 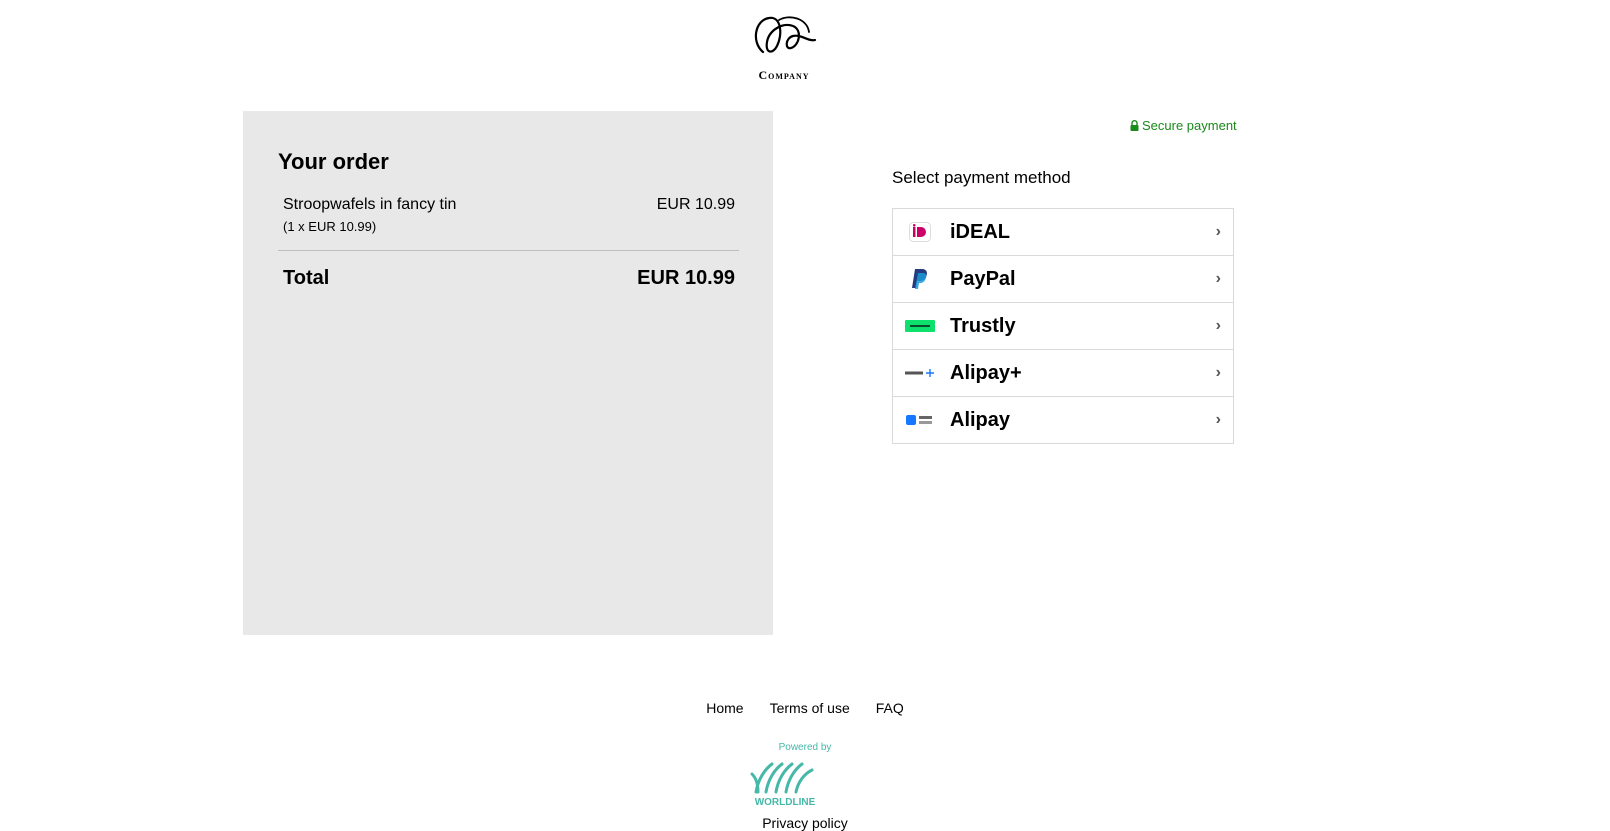 What do you see at coordinates (983, 325) in the screenshot?
I see `payment-method-label: Trustly` at bounding box center [983, 325].